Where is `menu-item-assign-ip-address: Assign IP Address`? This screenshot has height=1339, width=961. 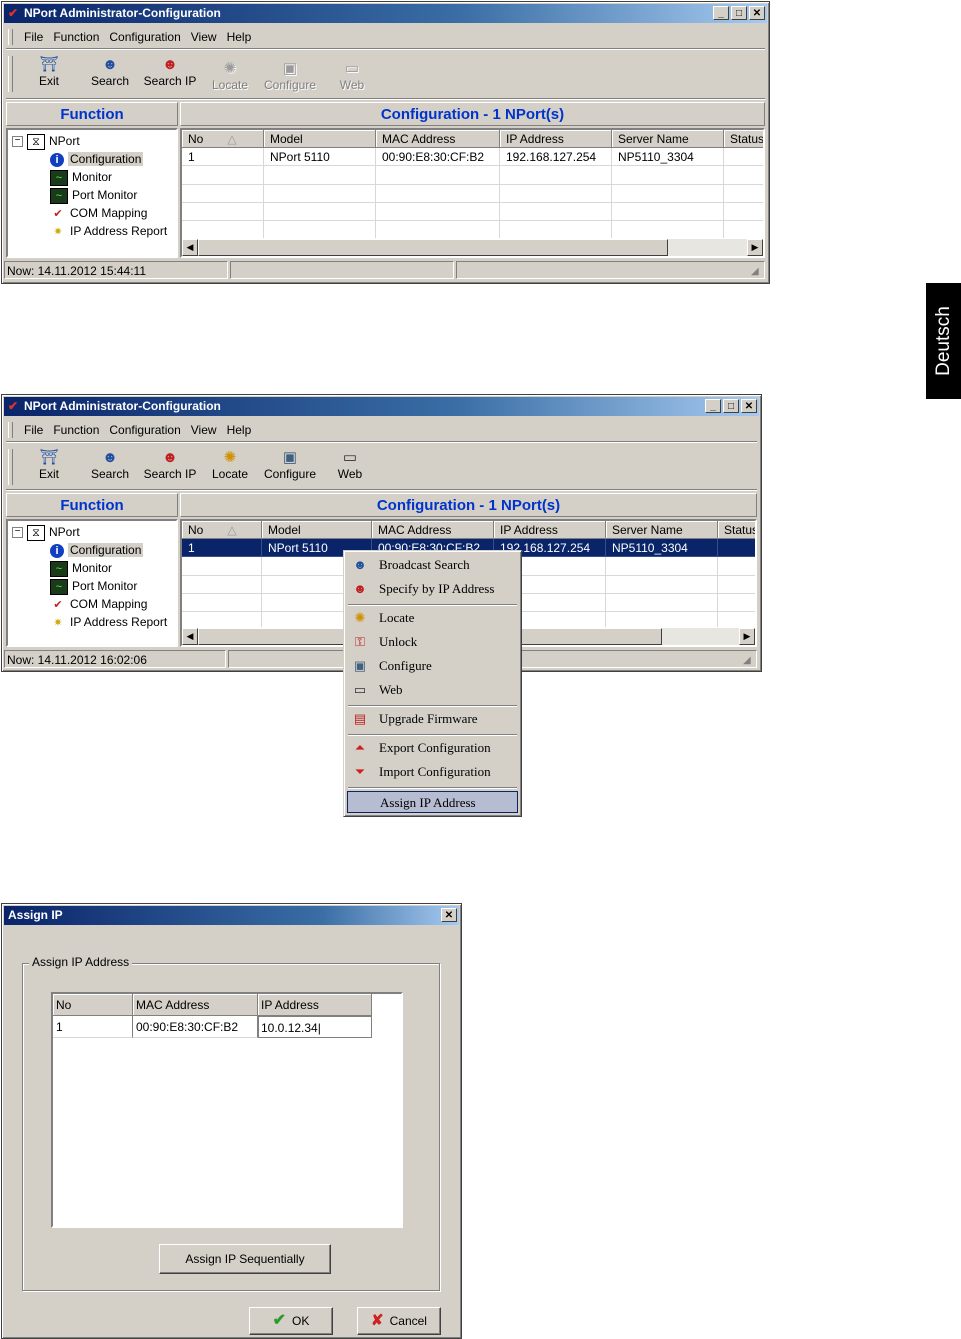
menu-item-assign-ip-address: Assign IP Address is located at coordinates (432, 802).